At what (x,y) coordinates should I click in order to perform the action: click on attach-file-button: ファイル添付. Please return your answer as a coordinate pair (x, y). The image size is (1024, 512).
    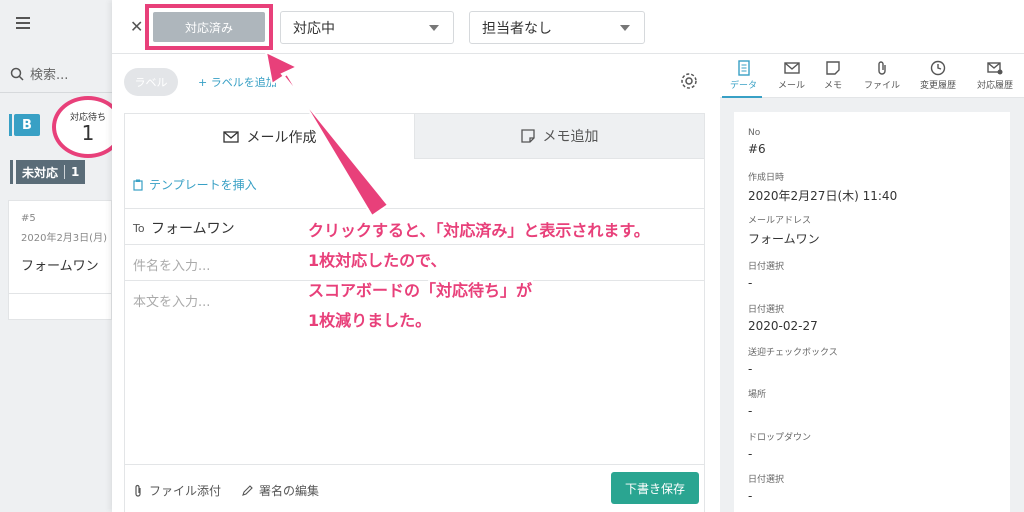
    Looking at the image, I should click on (177, 490).